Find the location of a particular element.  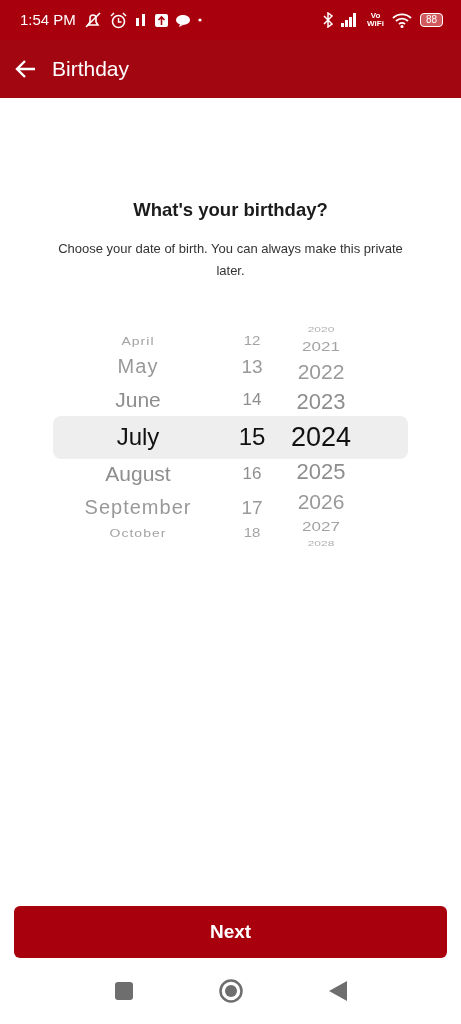

day-option: 12 is located at coordinates (252, 340).